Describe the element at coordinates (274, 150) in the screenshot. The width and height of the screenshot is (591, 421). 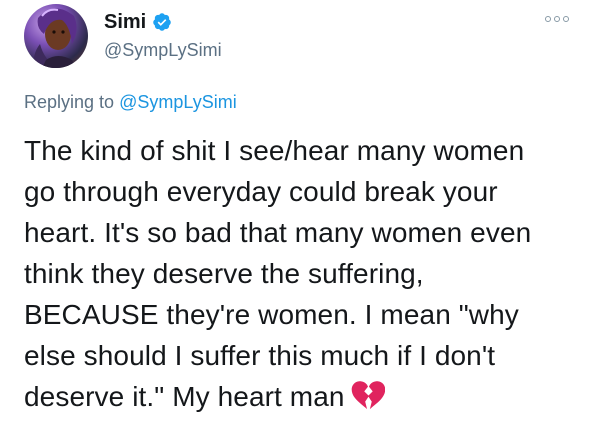
I see `tweet-line: The kind of shit I see/hear many women` at that location.